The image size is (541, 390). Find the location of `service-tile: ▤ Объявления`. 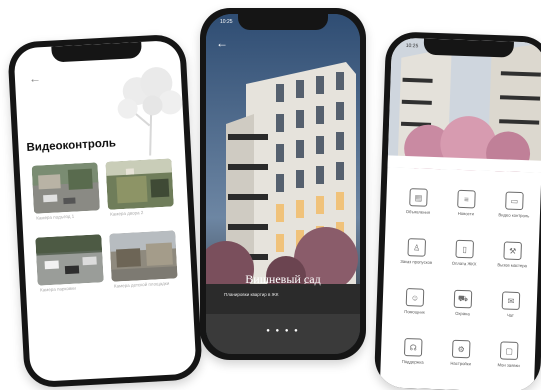

service-tile: ▤ Объявления is located at coordinates (418, 202).